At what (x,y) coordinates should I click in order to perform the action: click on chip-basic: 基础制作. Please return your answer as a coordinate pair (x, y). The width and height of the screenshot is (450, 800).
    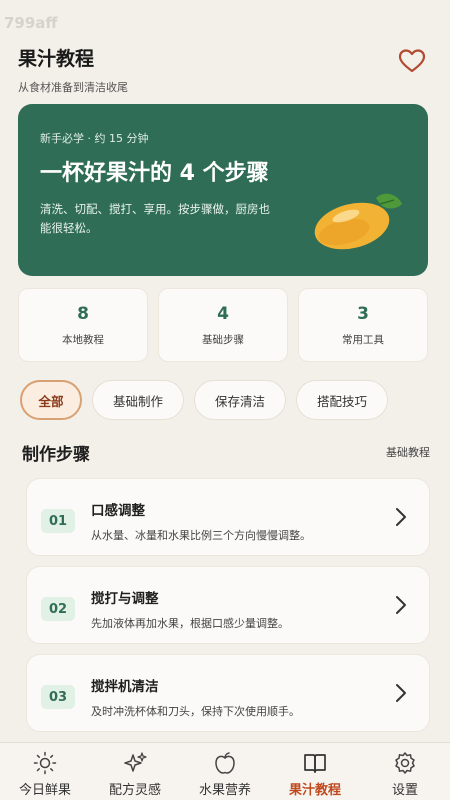
    Looking at the image, I should click on (138, 400).